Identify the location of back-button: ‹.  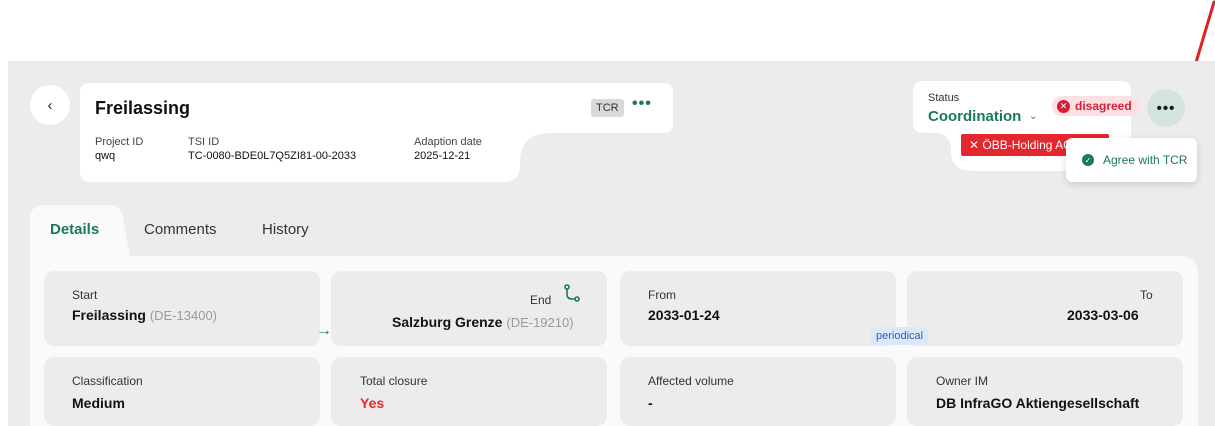
(50, 105).